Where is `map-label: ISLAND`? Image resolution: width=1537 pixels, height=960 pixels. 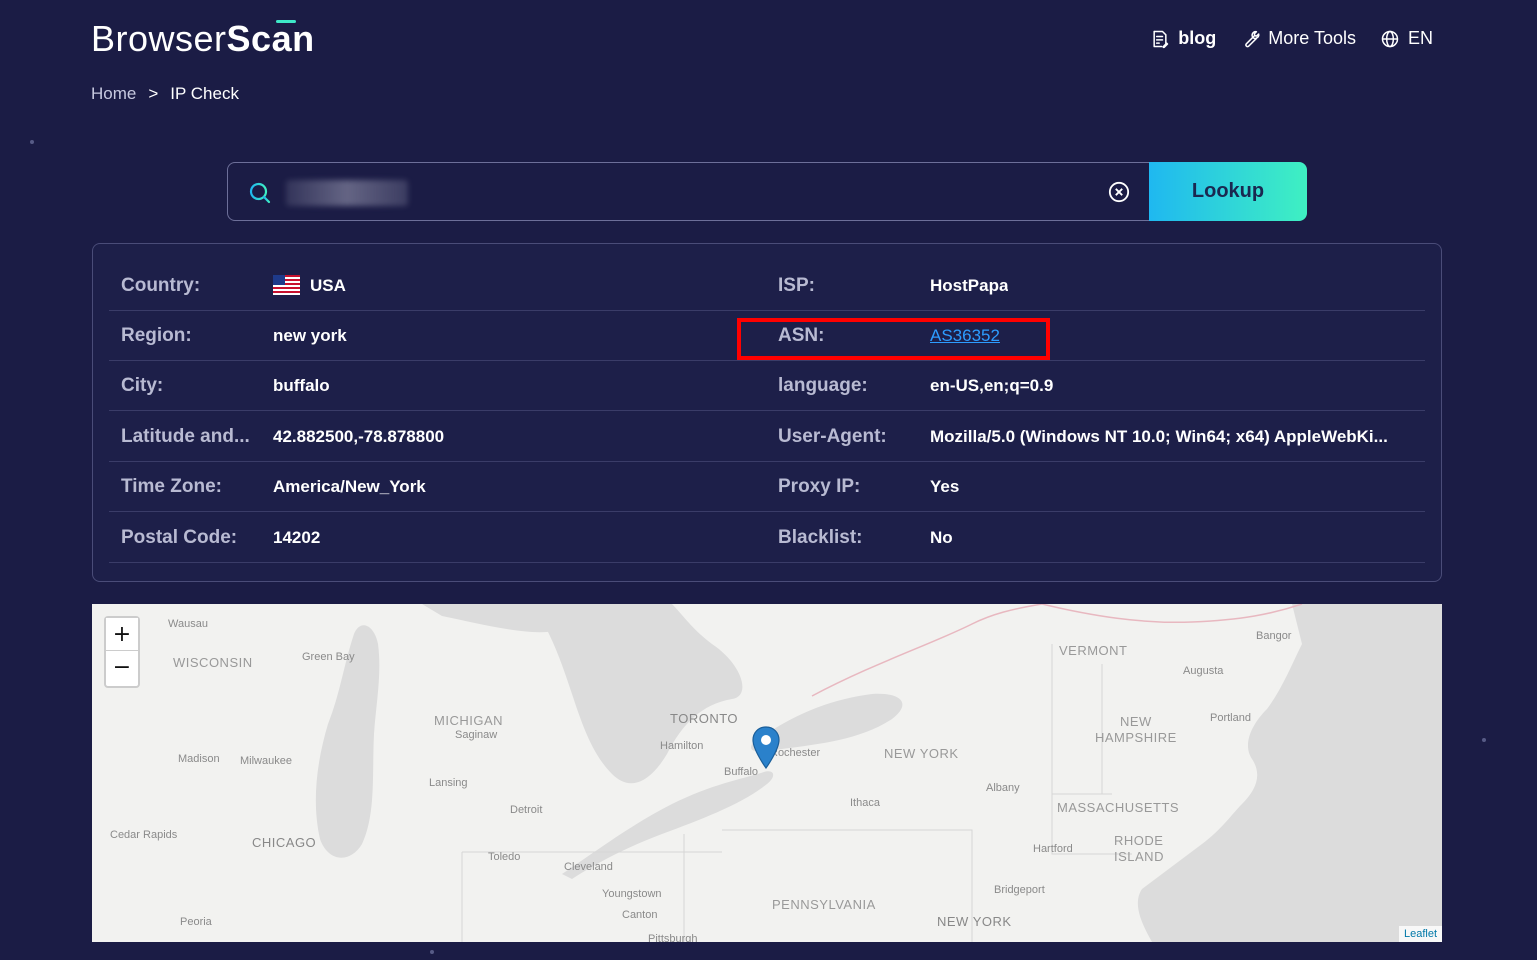
map-label: ISLAND is located at coordinates (1139, 856).